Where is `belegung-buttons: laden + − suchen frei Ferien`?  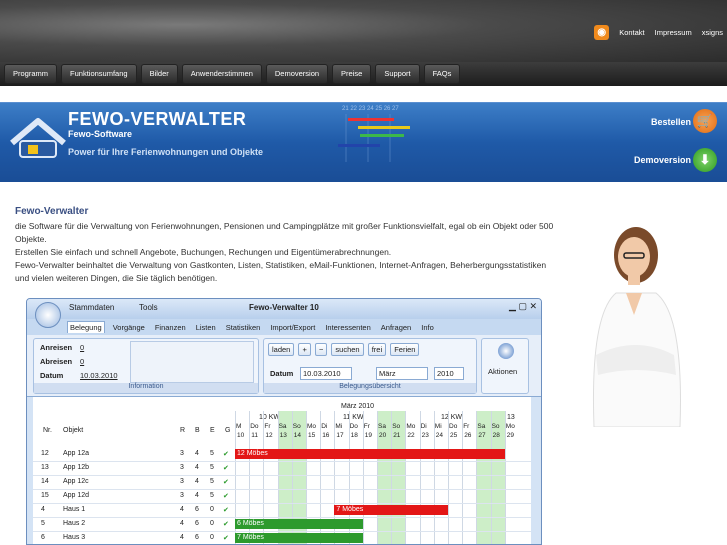
belegung-buttons: laden + − suchen frei Ferien is located at coordinates (344, 349).